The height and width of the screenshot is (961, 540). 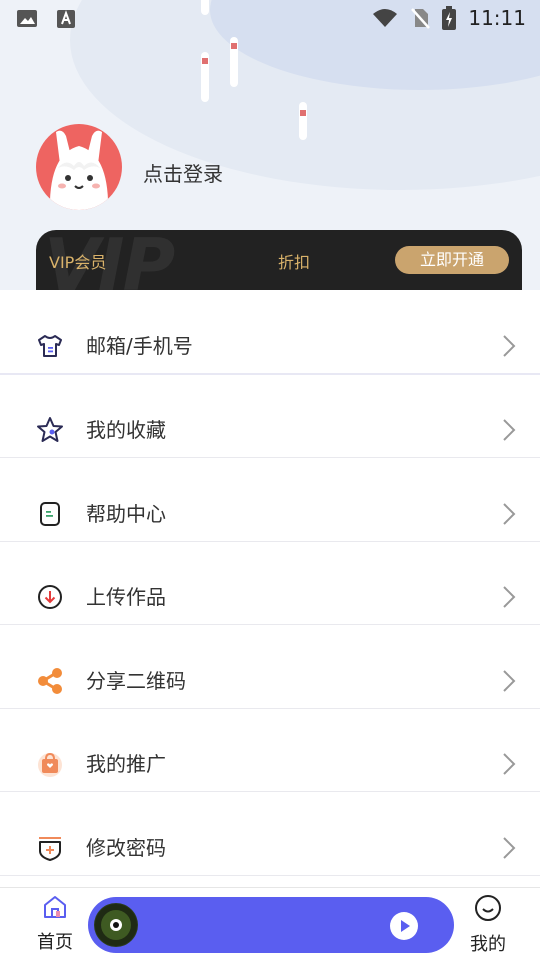 I want to click on nav-home-label: 首页, so click(x=55, y=942).